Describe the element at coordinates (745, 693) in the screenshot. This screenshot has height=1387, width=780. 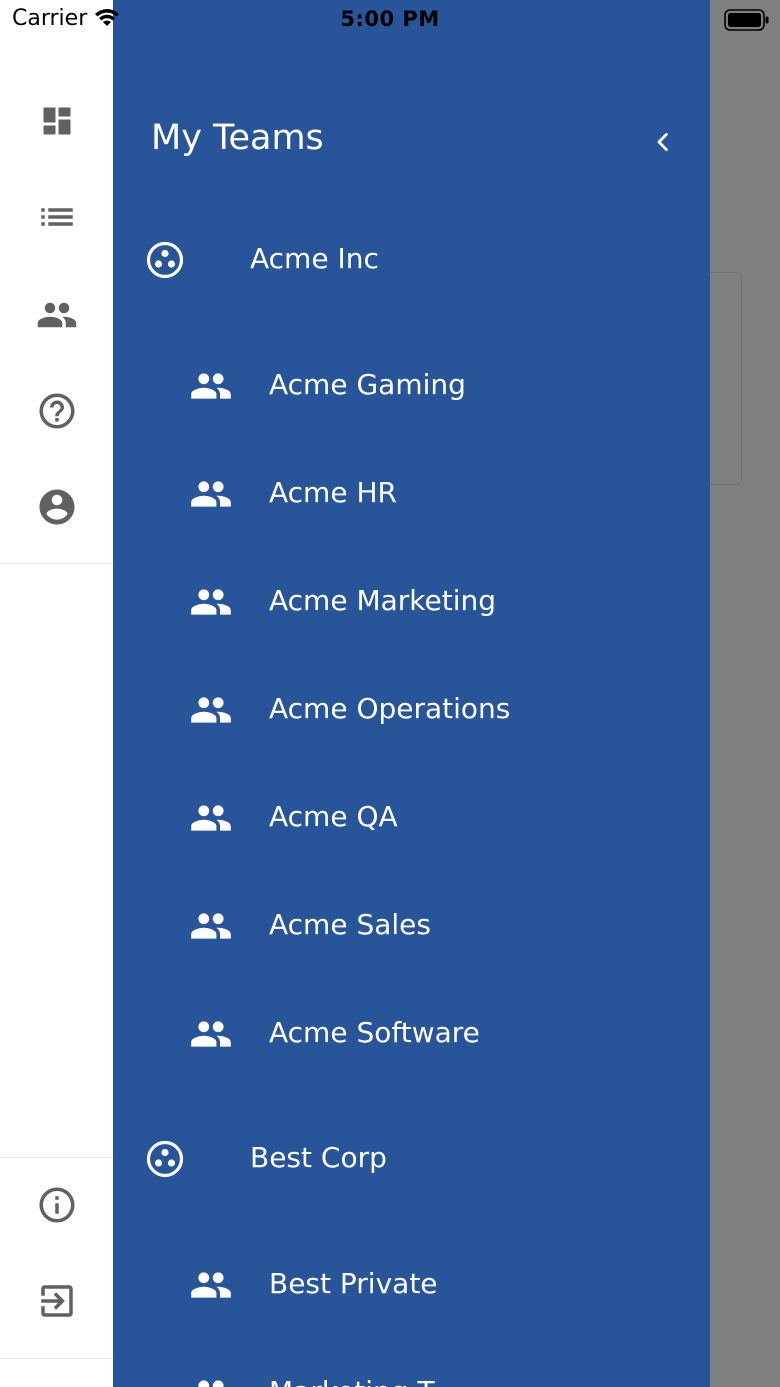
I see `drawer-scrim` at that location.